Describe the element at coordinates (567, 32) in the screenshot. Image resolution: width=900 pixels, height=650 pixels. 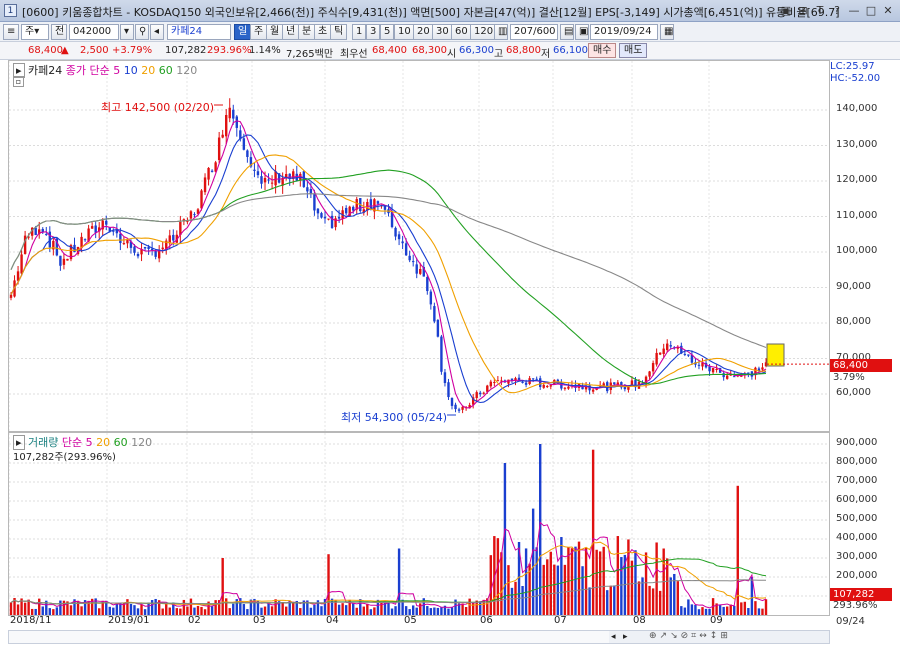
I see `lock-icon: ▤` at that location.